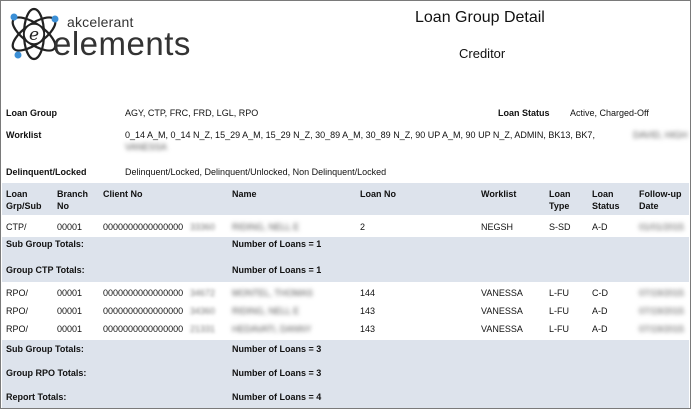 This screenshot has width=691, height=409. What do you see at coordinates (378, 194) in the screenshot?
I see `header-loan-no: Loan No` at bounding box center [378, 194].